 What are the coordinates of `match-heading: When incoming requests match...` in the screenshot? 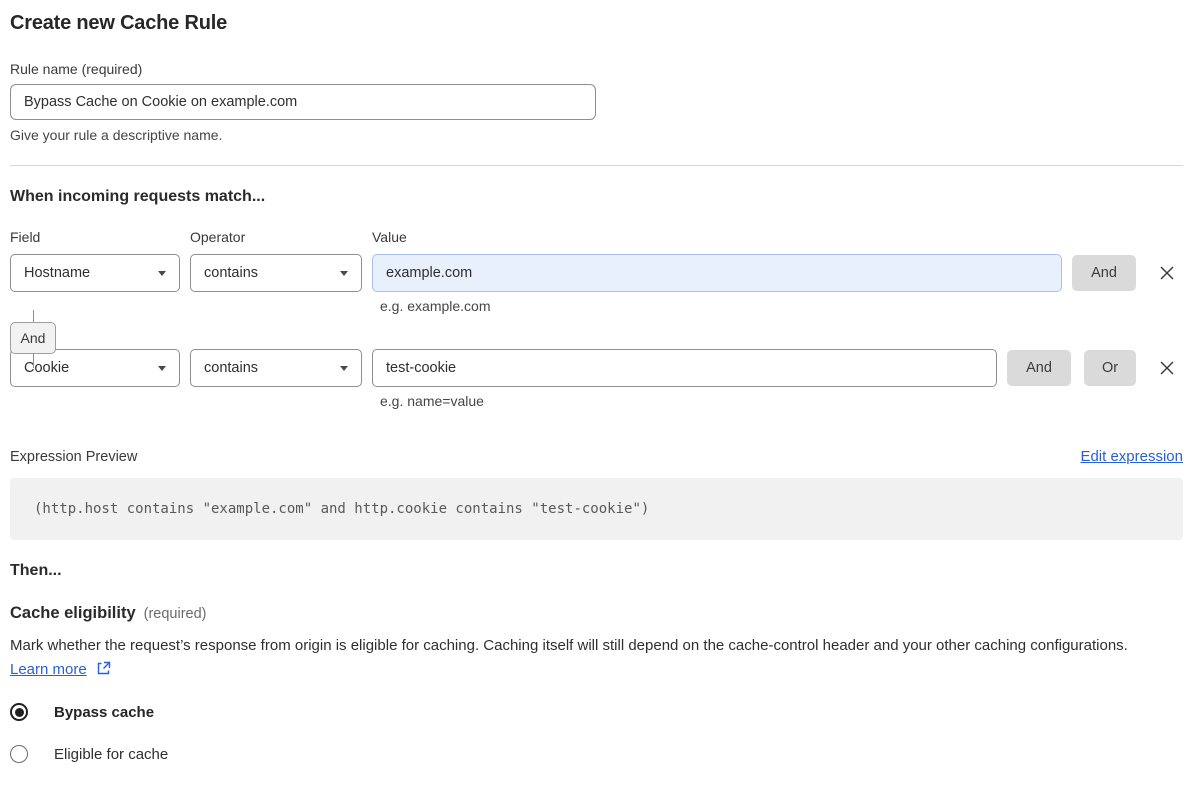 It's located at (138, 196).